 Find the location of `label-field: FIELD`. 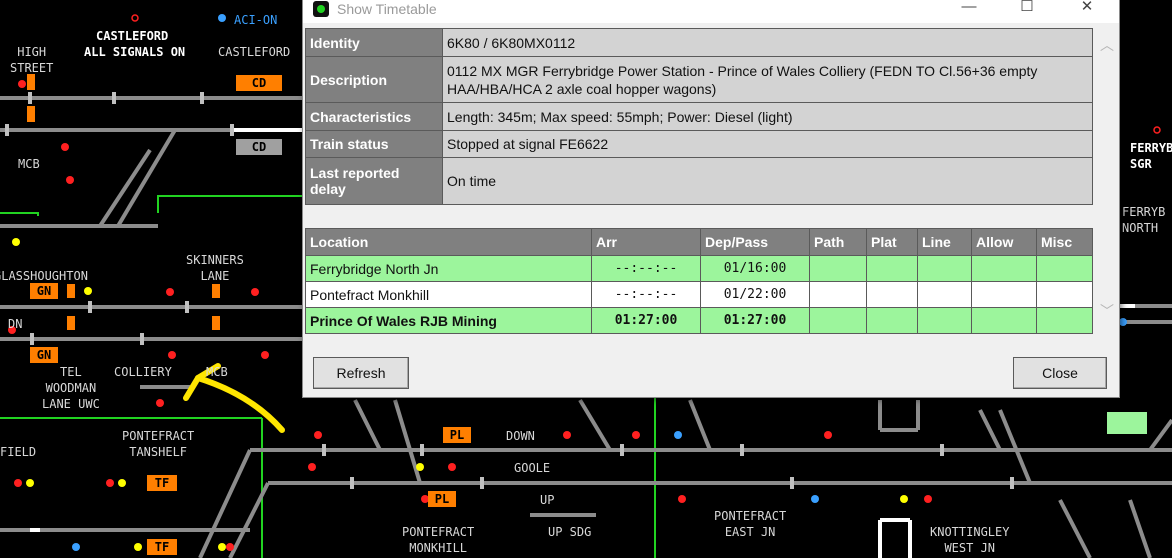

label-field: FIELD is located at coordinates (18, 452).